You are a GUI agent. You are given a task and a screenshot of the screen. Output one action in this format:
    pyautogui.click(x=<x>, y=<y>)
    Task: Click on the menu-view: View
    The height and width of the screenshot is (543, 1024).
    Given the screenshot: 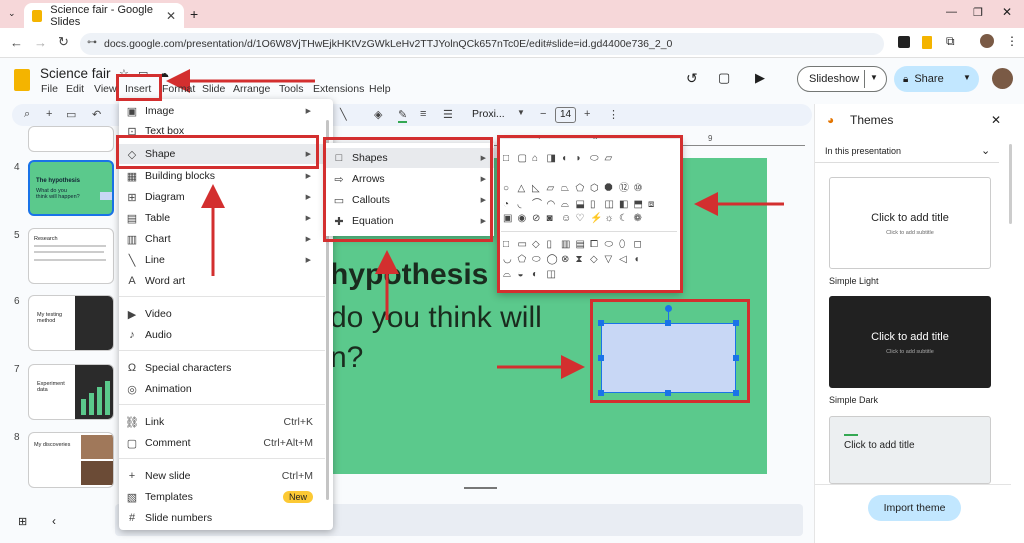 What is the action you would take?
    pyautogui.click(x=105, y=89)
    